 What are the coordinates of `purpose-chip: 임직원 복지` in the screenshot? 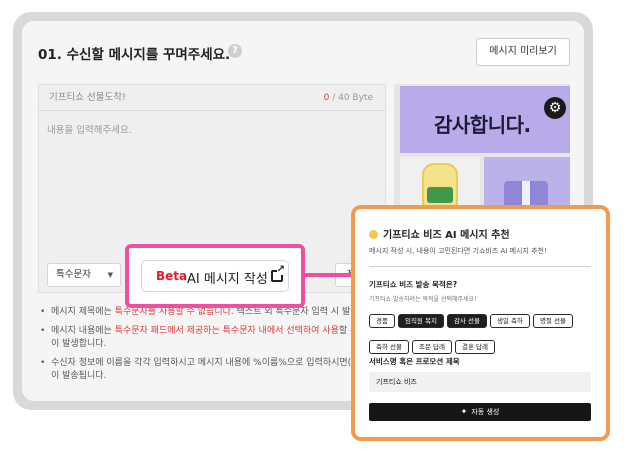 It's located at (420, 321).